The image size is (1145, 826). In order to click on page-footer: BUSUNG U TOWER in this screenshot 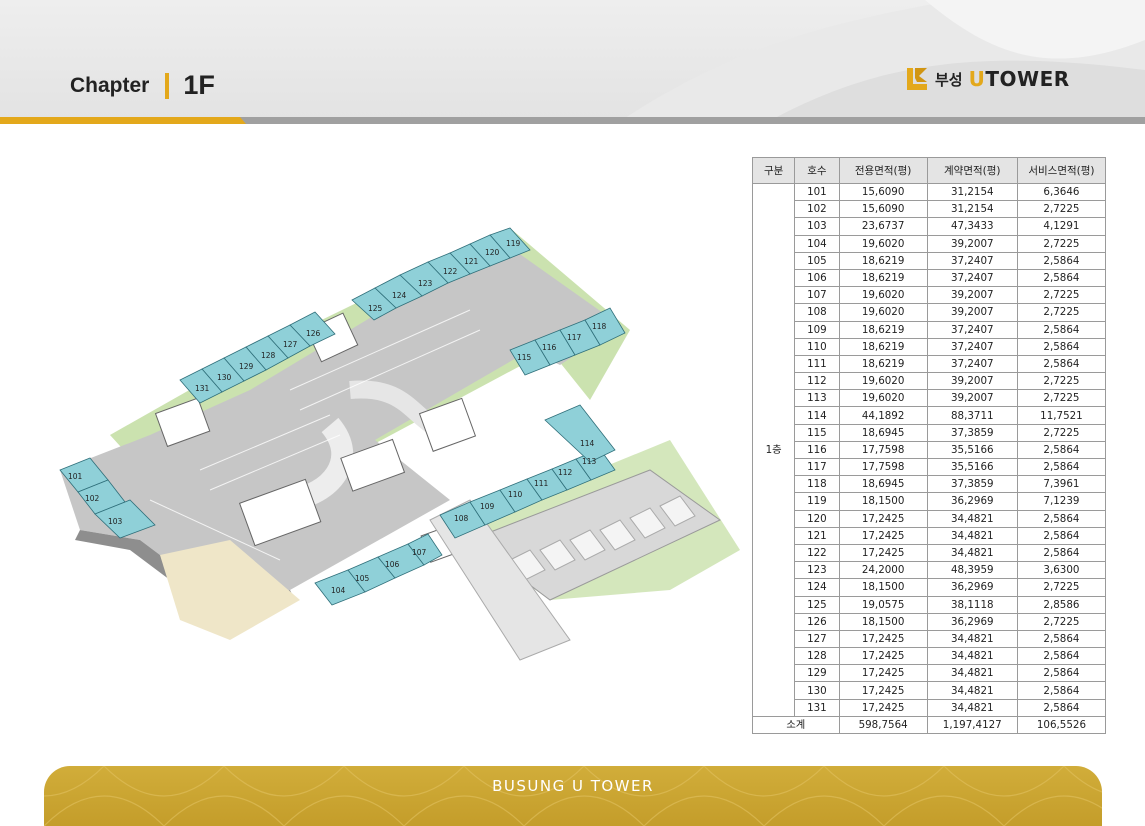, I will do `click(573, 796)`.